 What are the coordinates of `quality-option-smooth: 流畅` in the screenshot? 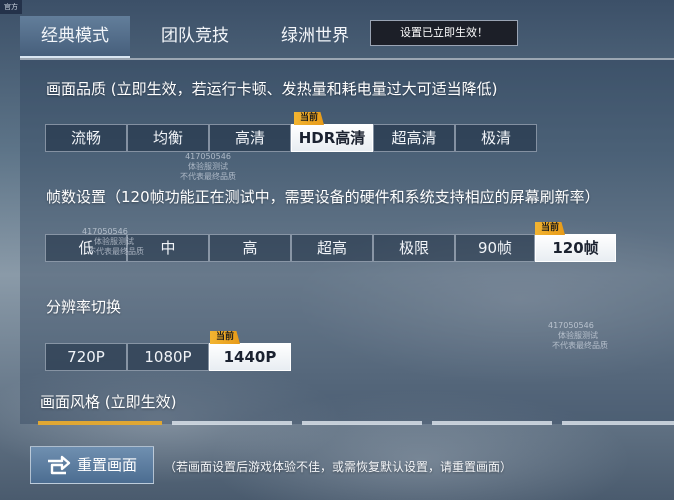 It's located at (86, 138).